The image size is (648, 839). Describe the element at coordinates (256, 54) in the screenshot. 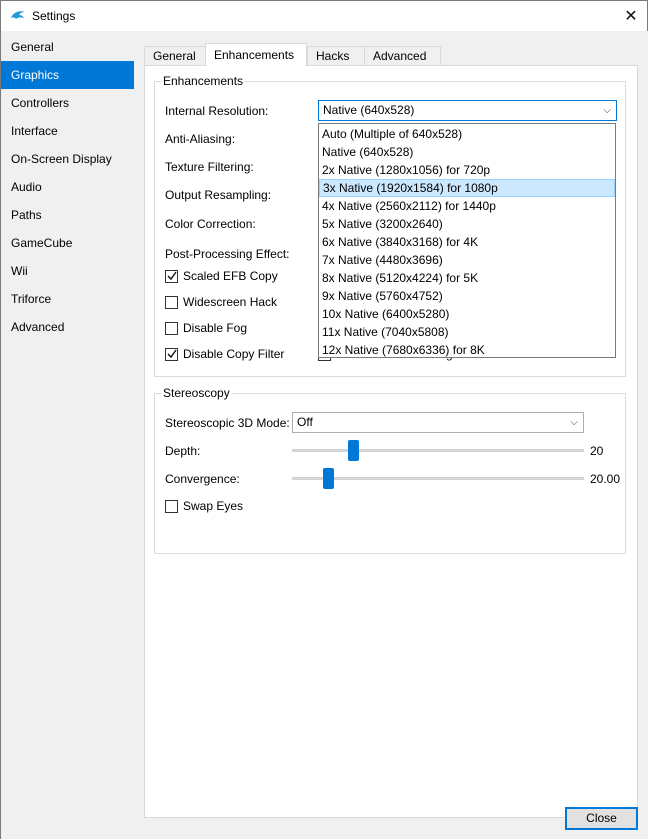

I see `tab-enhancements: Enhancements` at that location.